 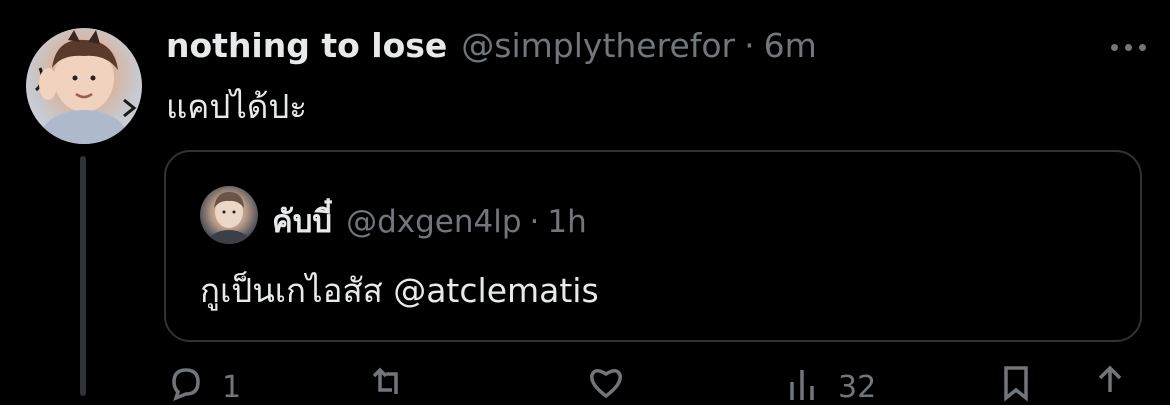 I want to click on retweet-button, so click(x=394, y=382).